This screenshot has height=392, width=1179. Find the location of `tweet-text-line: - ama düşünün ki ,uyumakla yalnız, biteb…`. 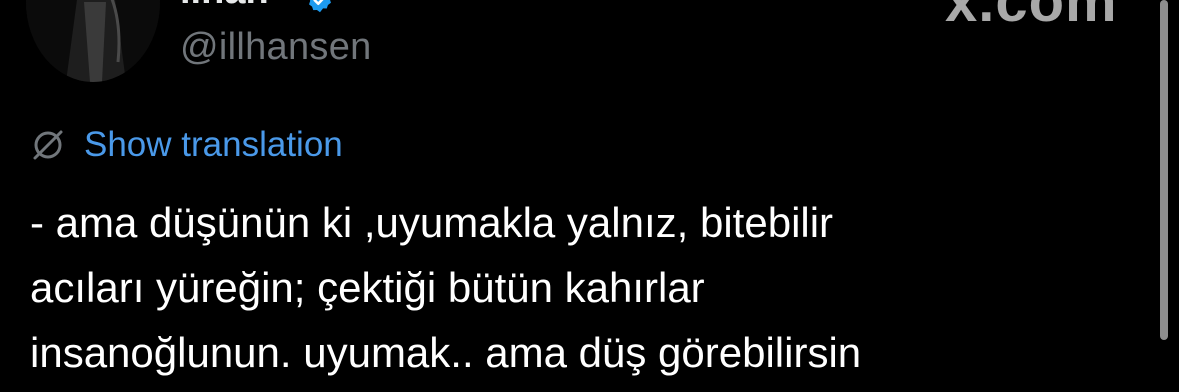

tweet-text-line: - ama düşünün ki ,uyumakla yalnız, biteb… is located at coordinates (432, 222).